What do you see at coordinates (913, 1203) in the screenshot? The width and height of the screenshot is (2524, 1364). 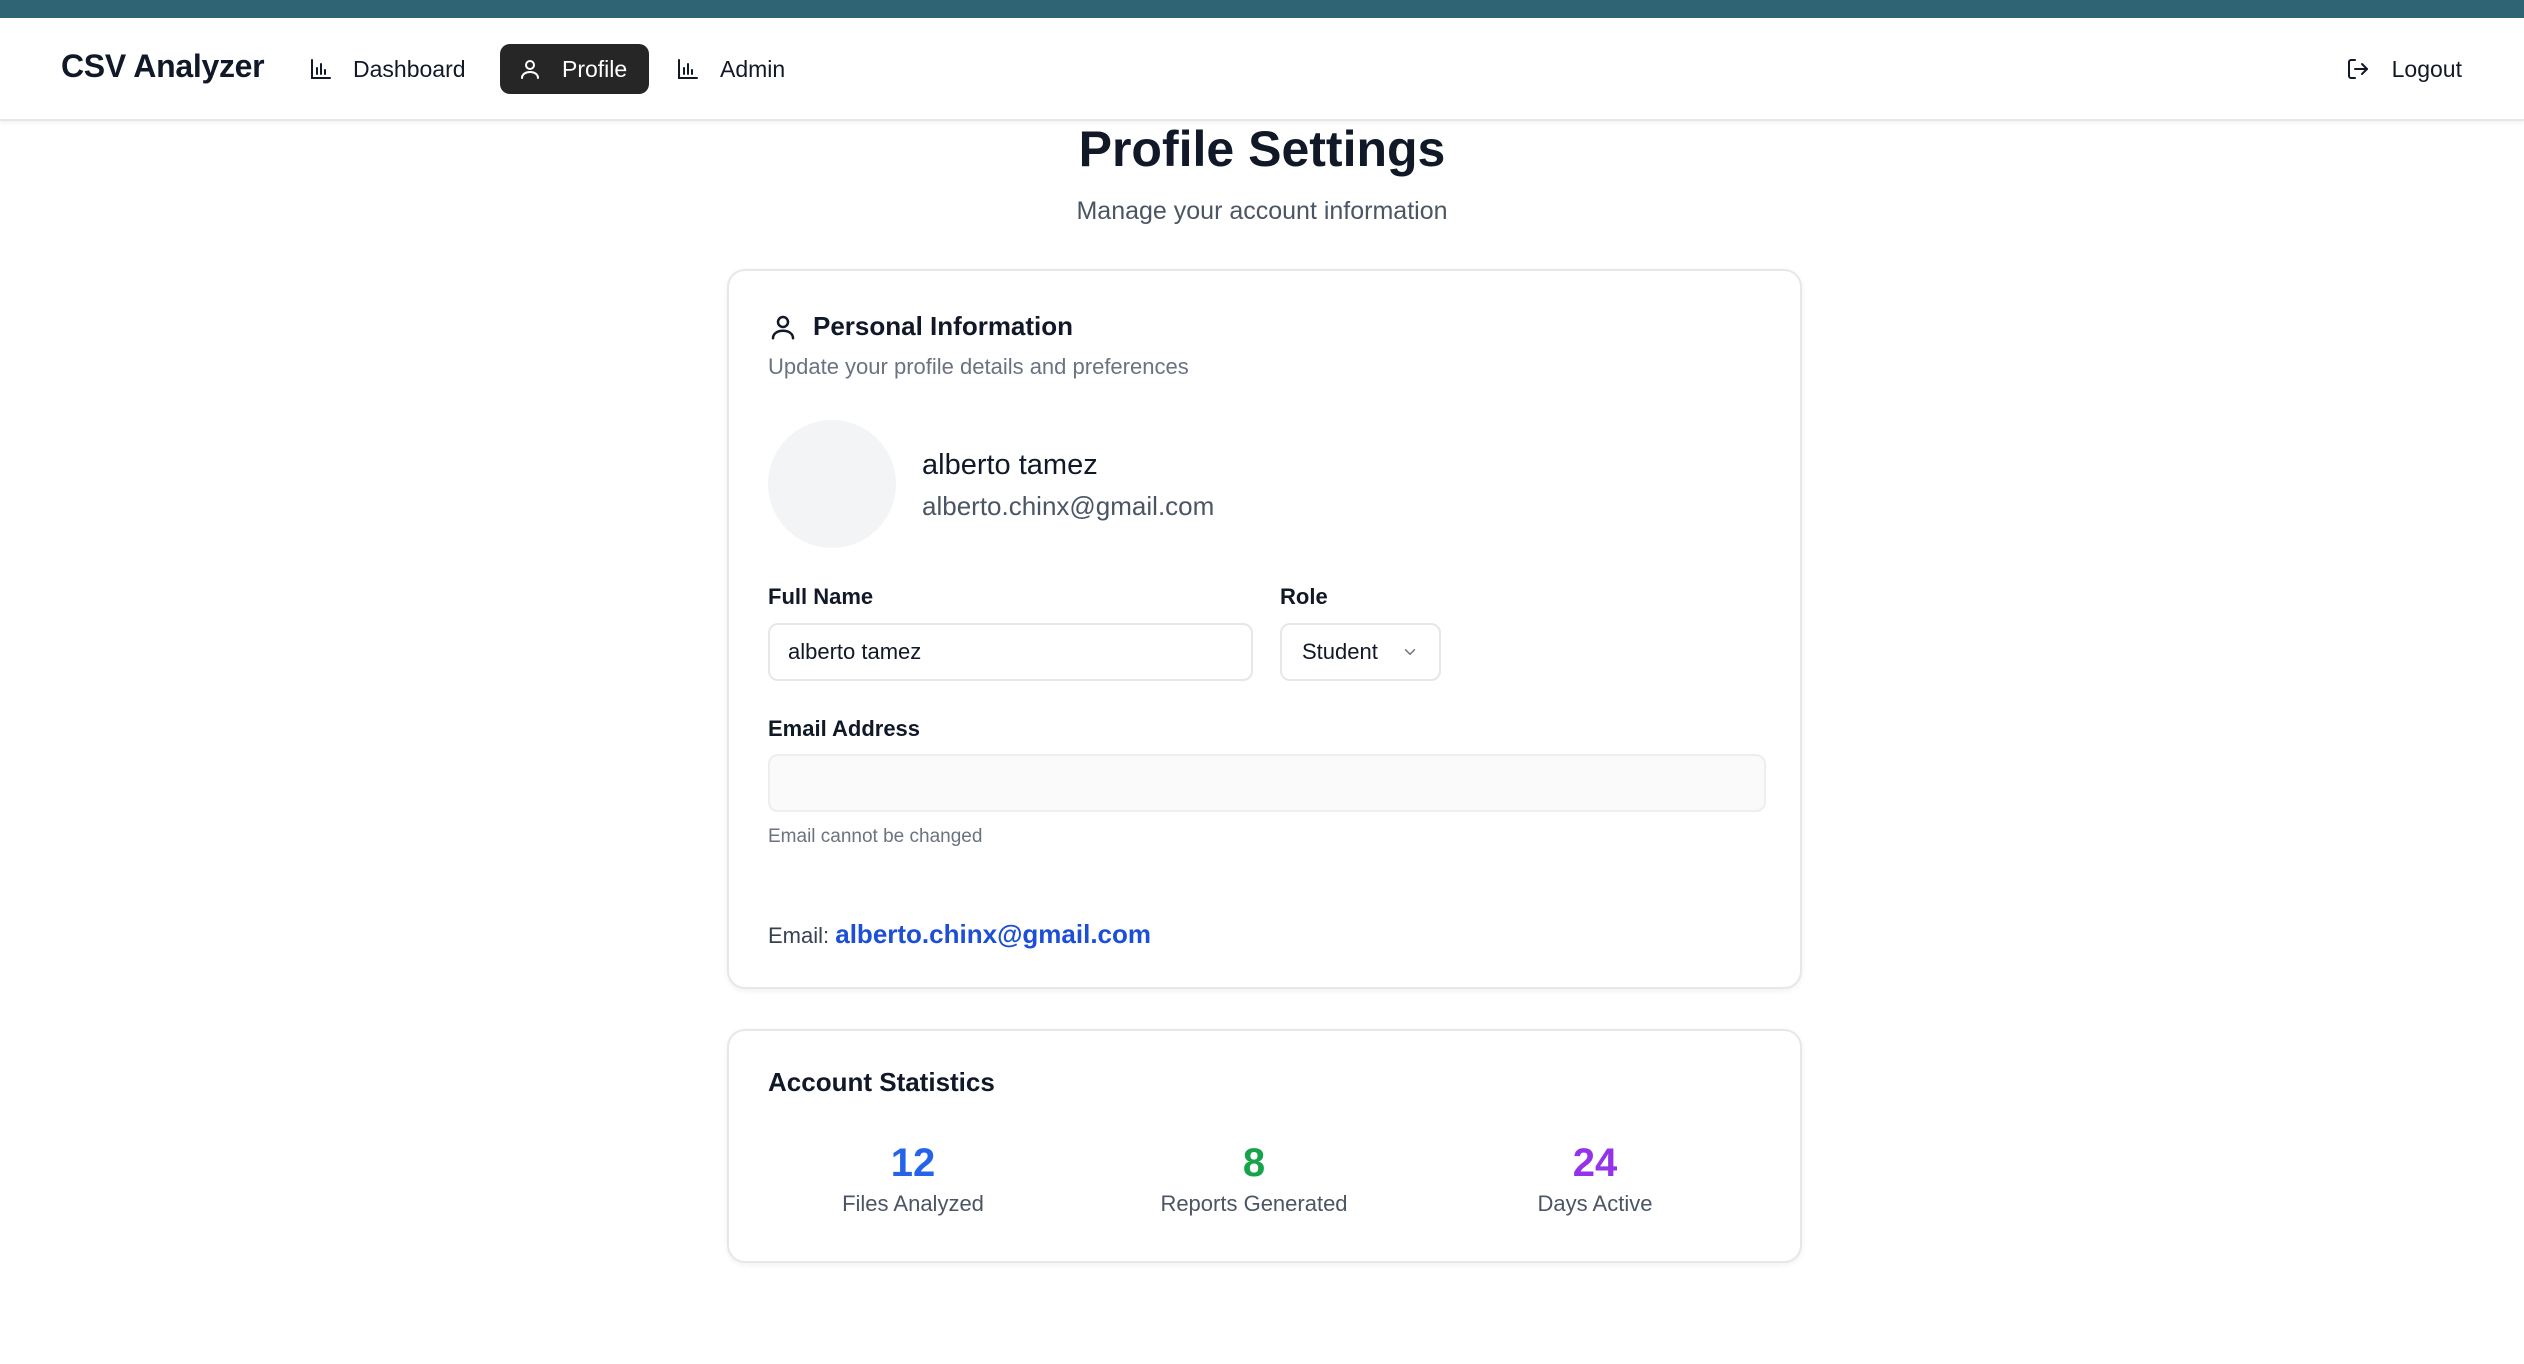 I see `stat-label: Files Analyzed` at bounding box center [913, 1203].